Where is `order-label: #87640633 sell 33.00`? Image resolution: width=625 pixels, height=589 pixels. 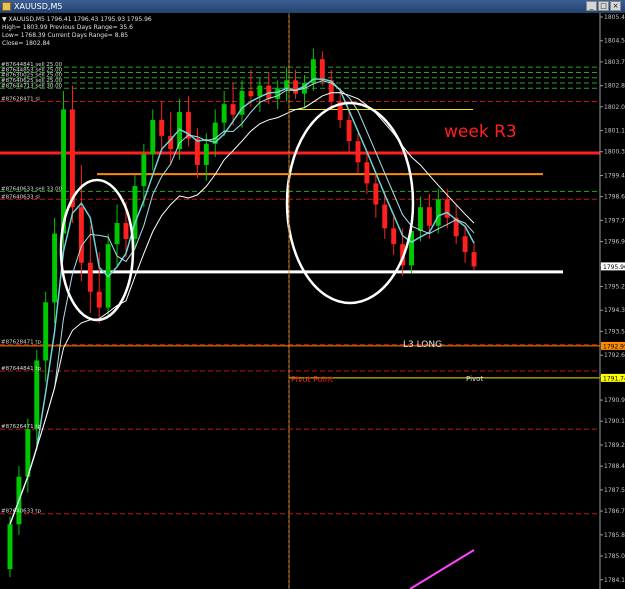
order-label: #87640633 sell 33.00 is located at coordinates (32, 189).